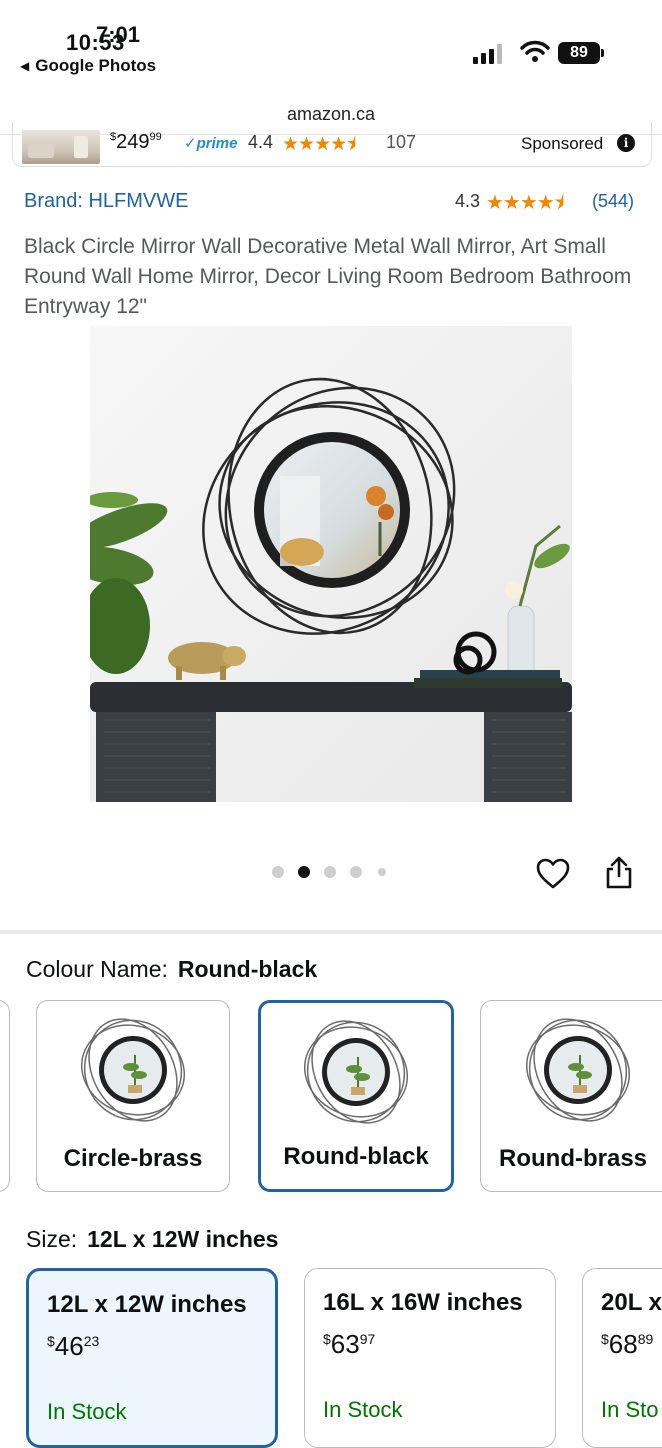  I want to click on size-option-dimensions: 16L x 16W inches, so click(423, 1302).